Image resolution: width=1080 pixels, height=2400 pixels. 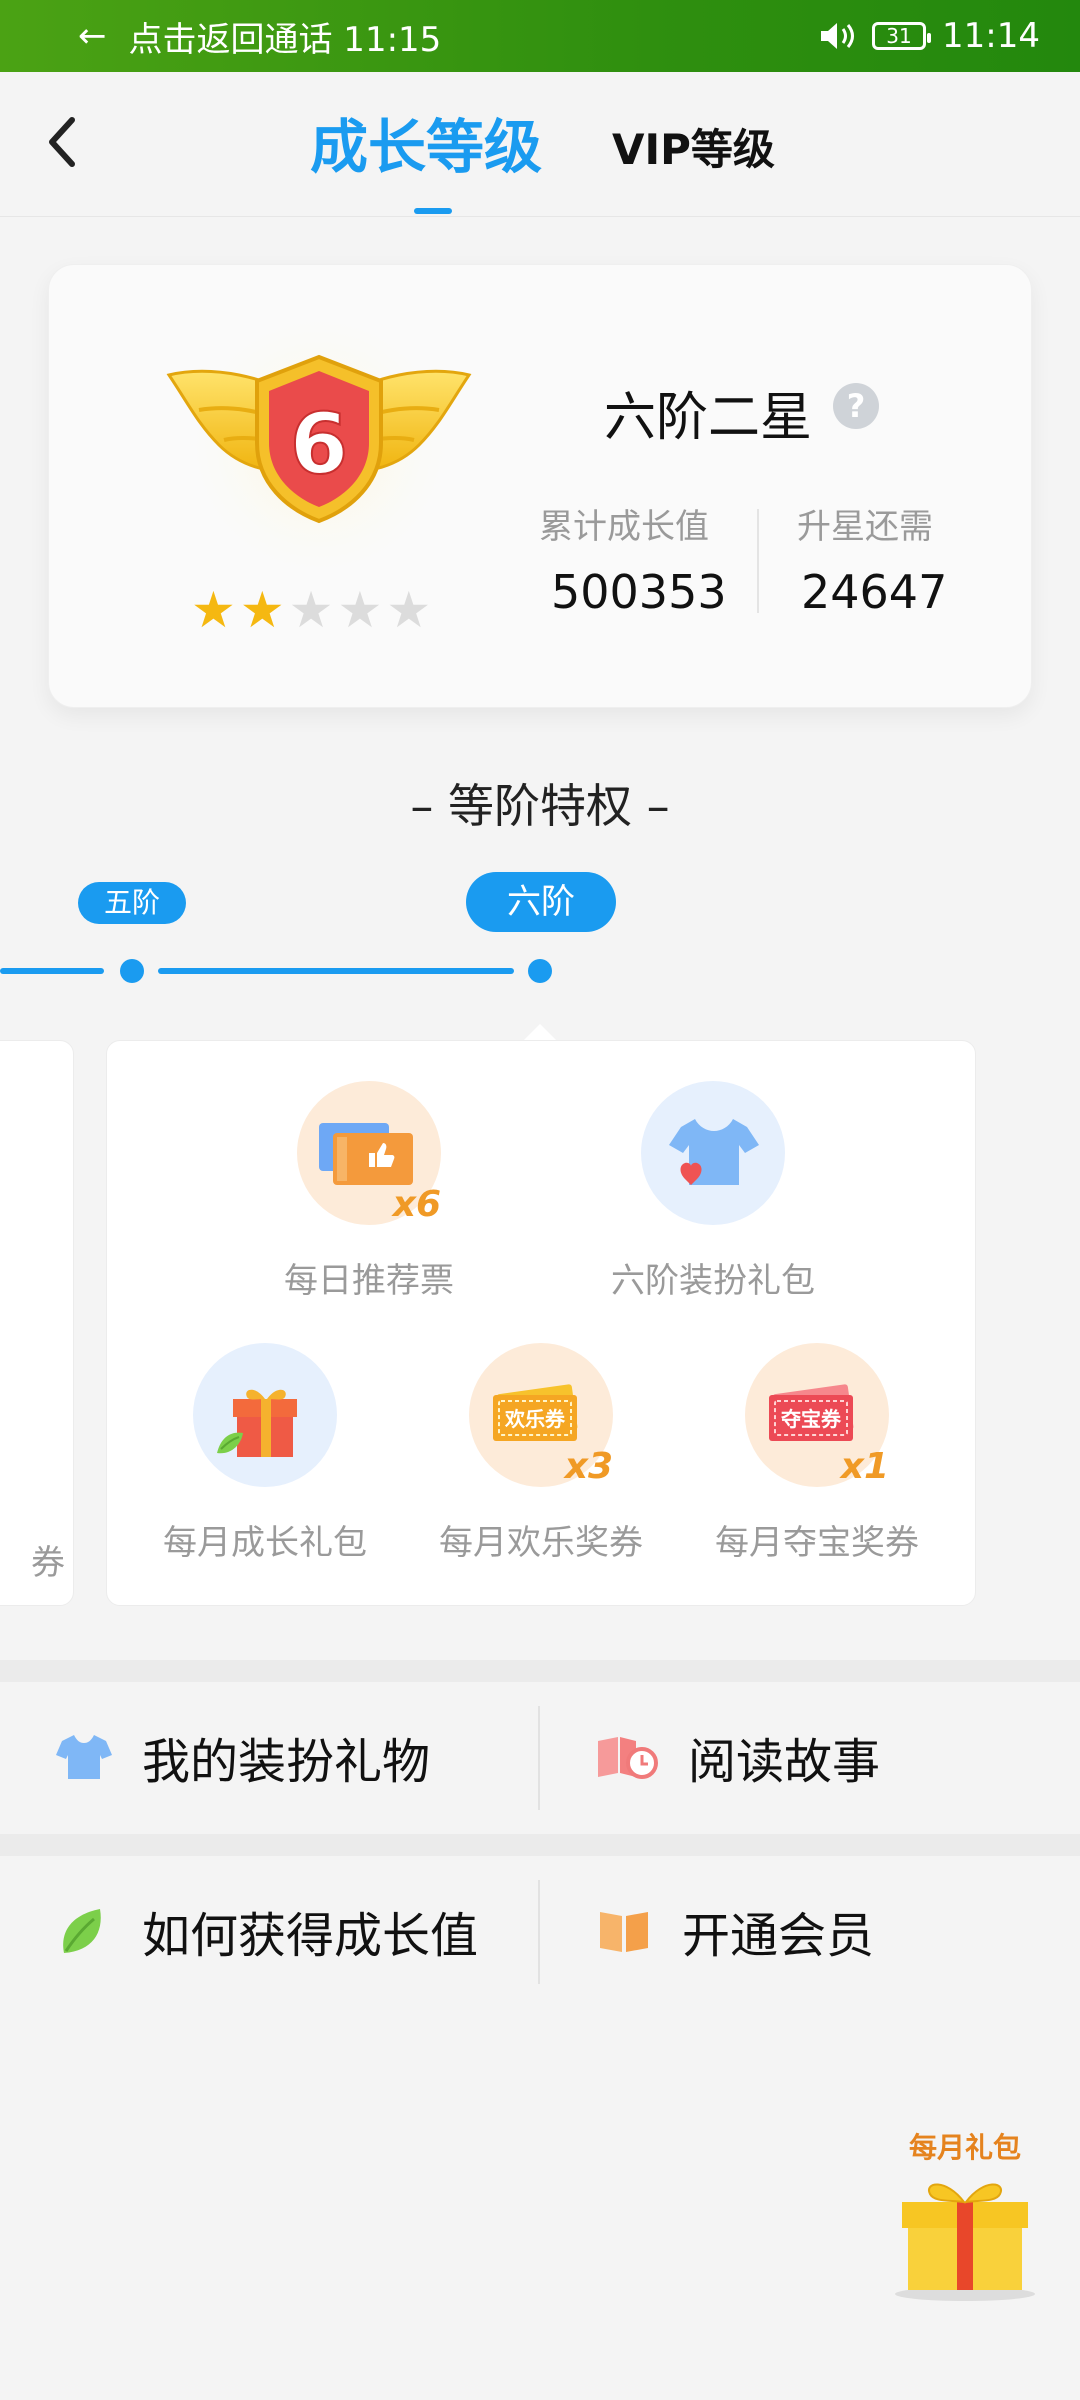 What do you see at coordinates (874, 592) in the screenshot?
I see `upgrade-needed-value: 24647` at bounding box center [874, 592].